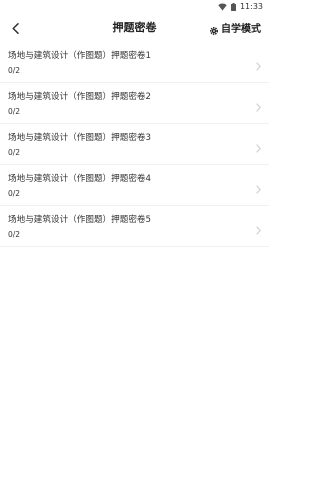  I want to click on paper-list-item: 场地与建筑设计（作图题）押题密卷4 0/2, so click(134, 185).